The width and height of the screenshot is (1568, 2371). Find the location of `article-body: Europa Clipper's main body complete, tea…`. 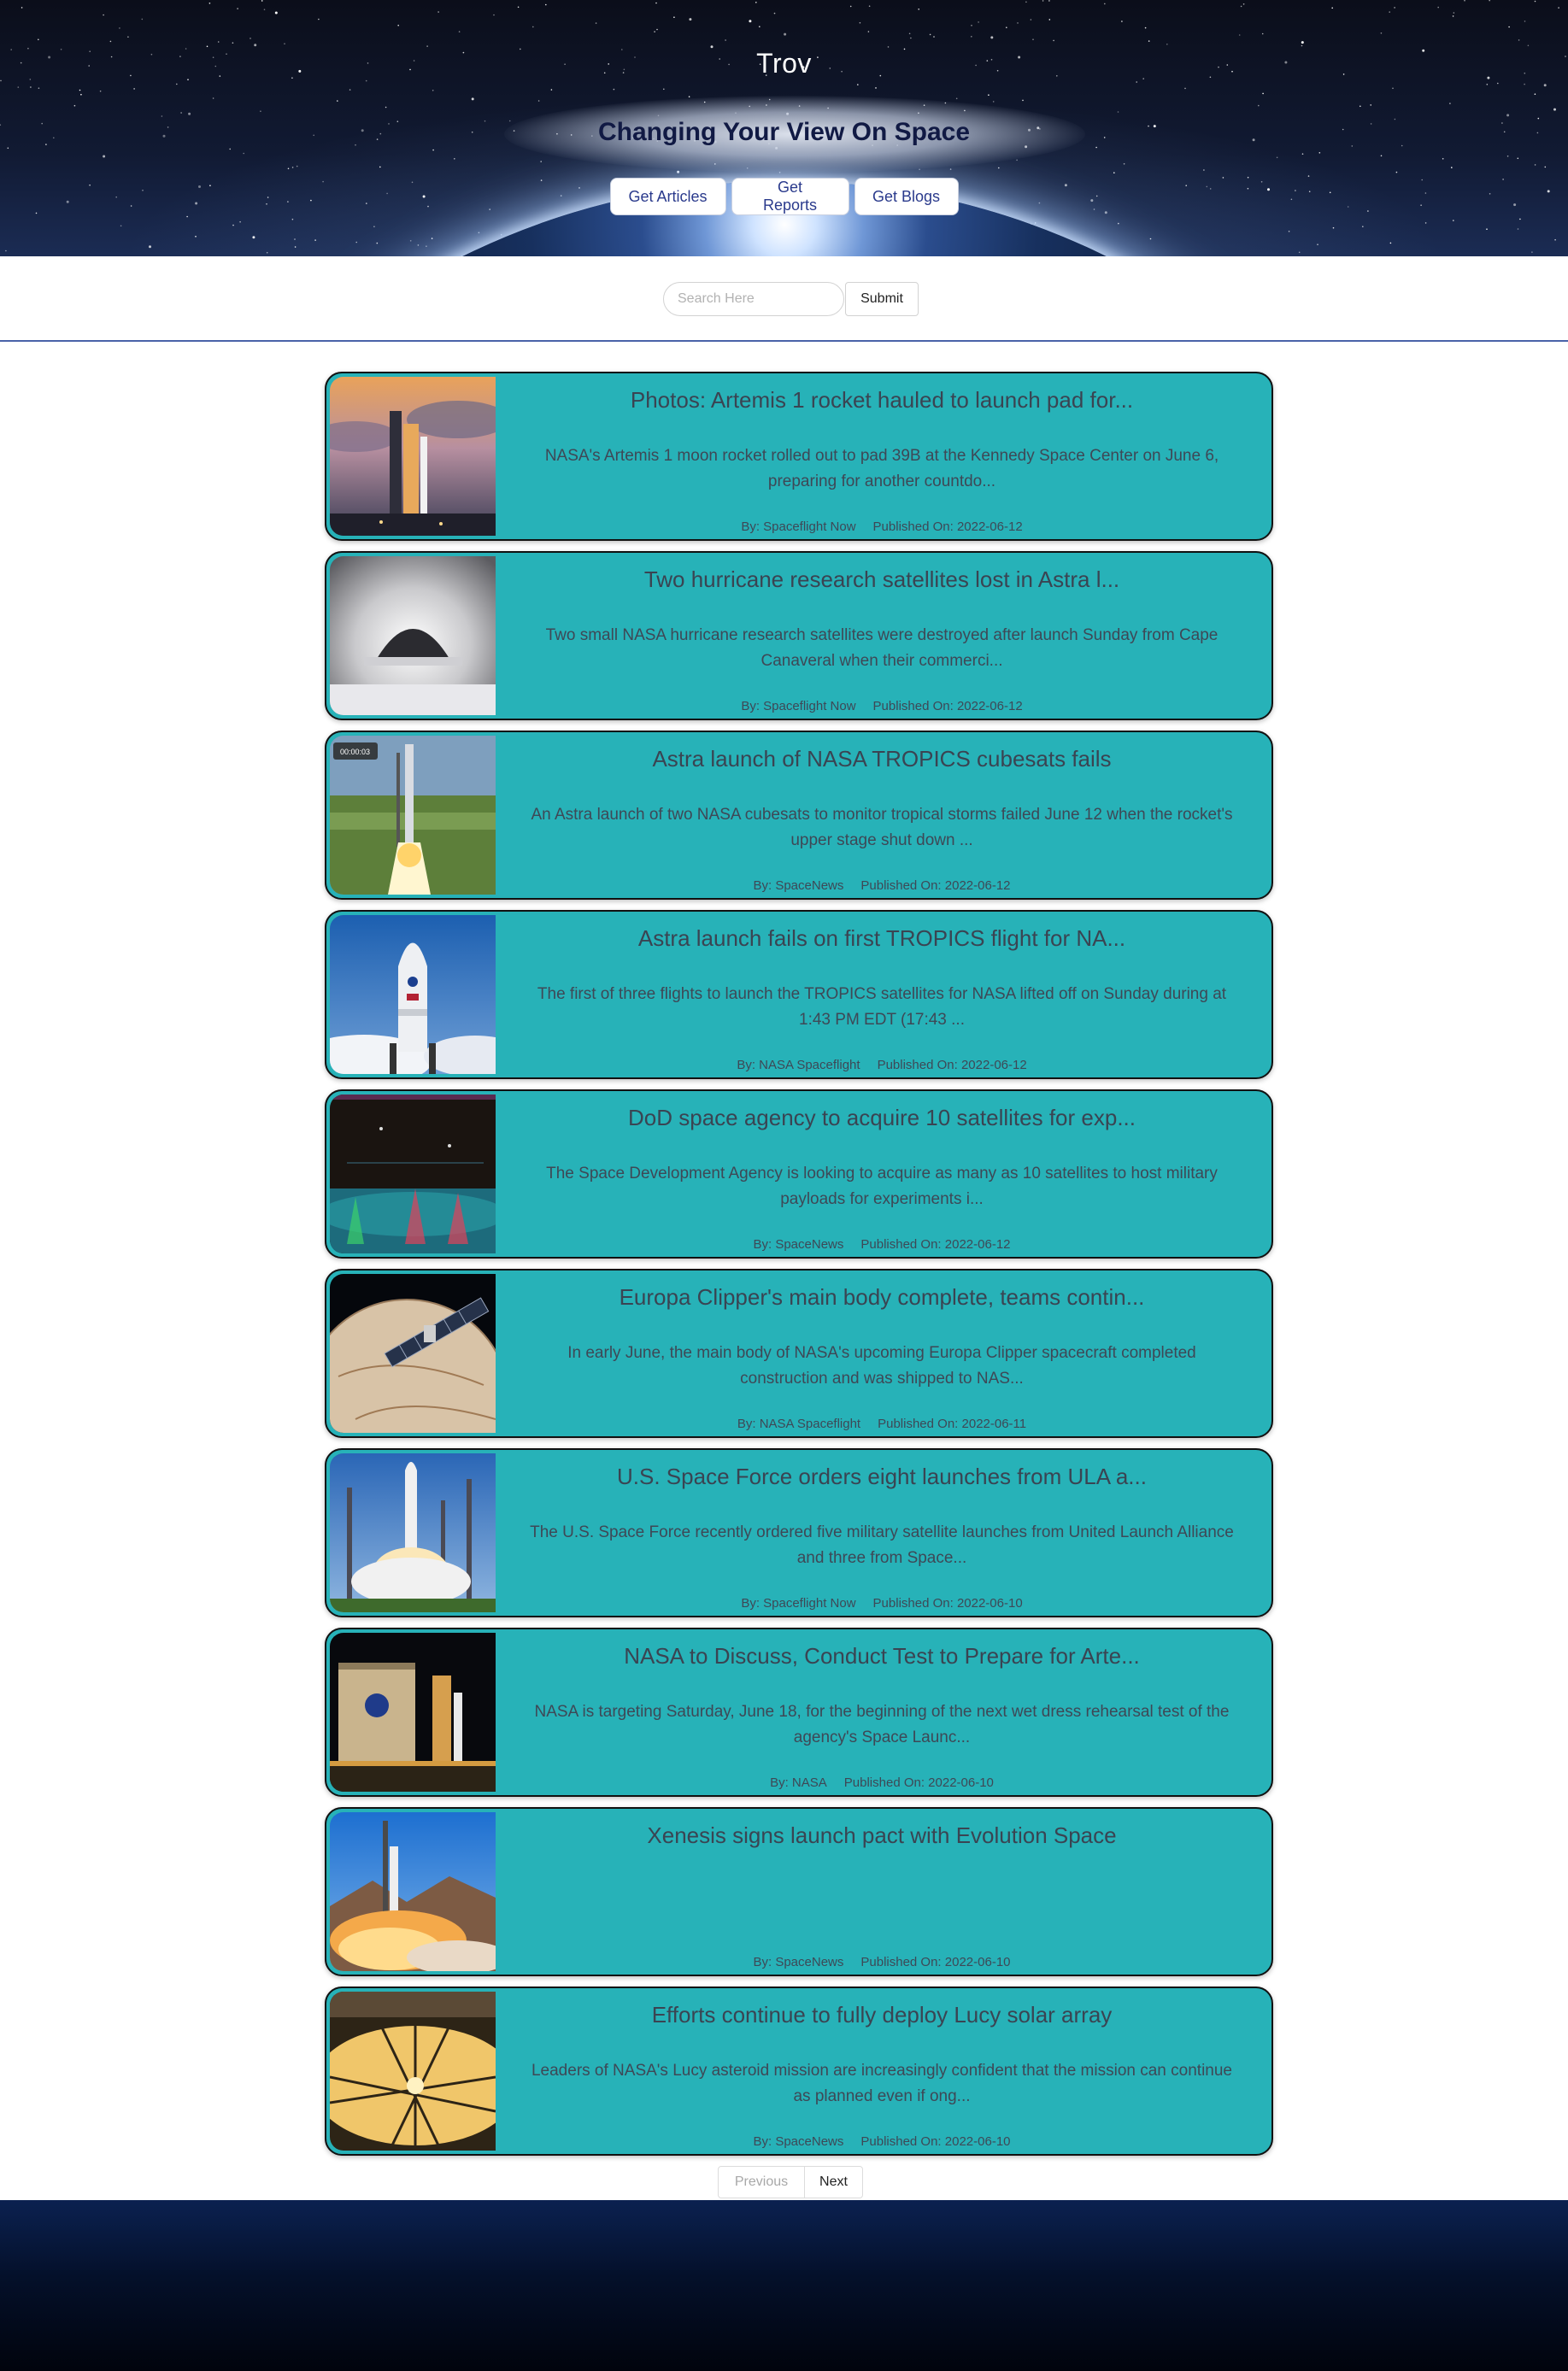

article-body: Europa Clipper's main body complete, tea… is located at coordinates (882, 1354).